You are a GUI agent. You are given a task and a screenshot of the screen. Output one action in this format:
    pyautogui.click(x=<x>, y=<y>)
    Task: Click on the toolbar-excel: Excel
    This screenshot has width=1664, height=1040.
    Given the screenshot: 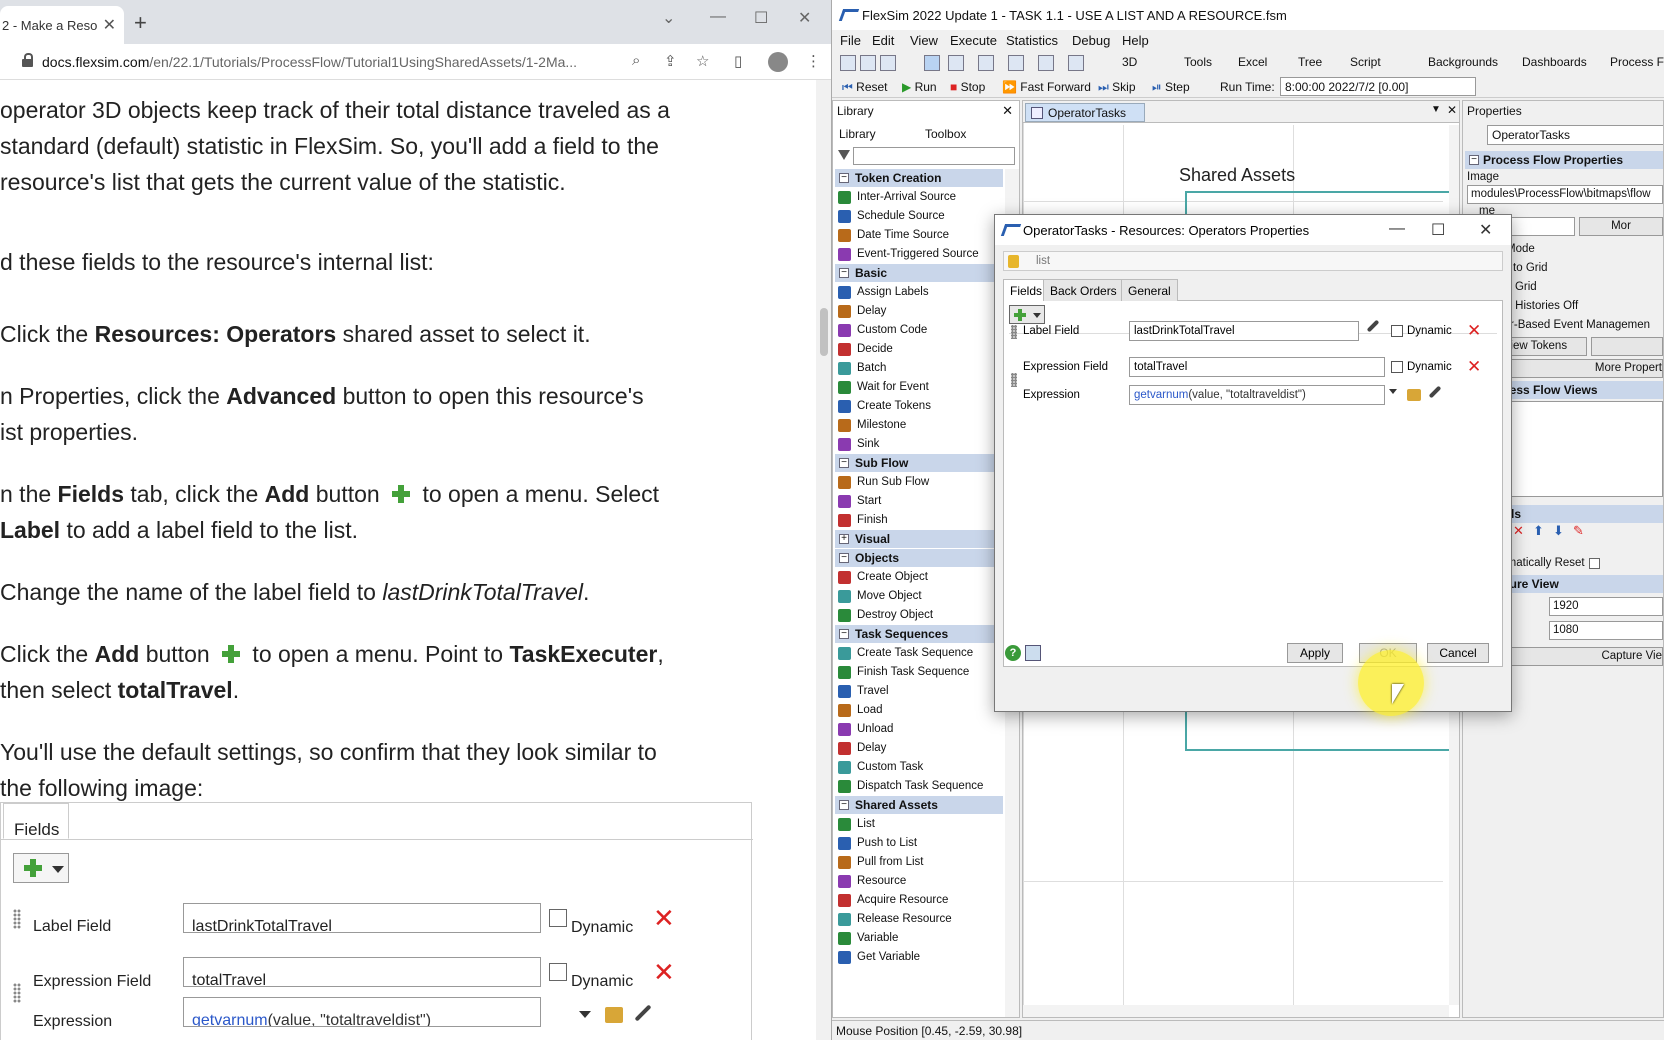 What is the action you would take?
    pyautogui.click(x=1252, y=62)
    